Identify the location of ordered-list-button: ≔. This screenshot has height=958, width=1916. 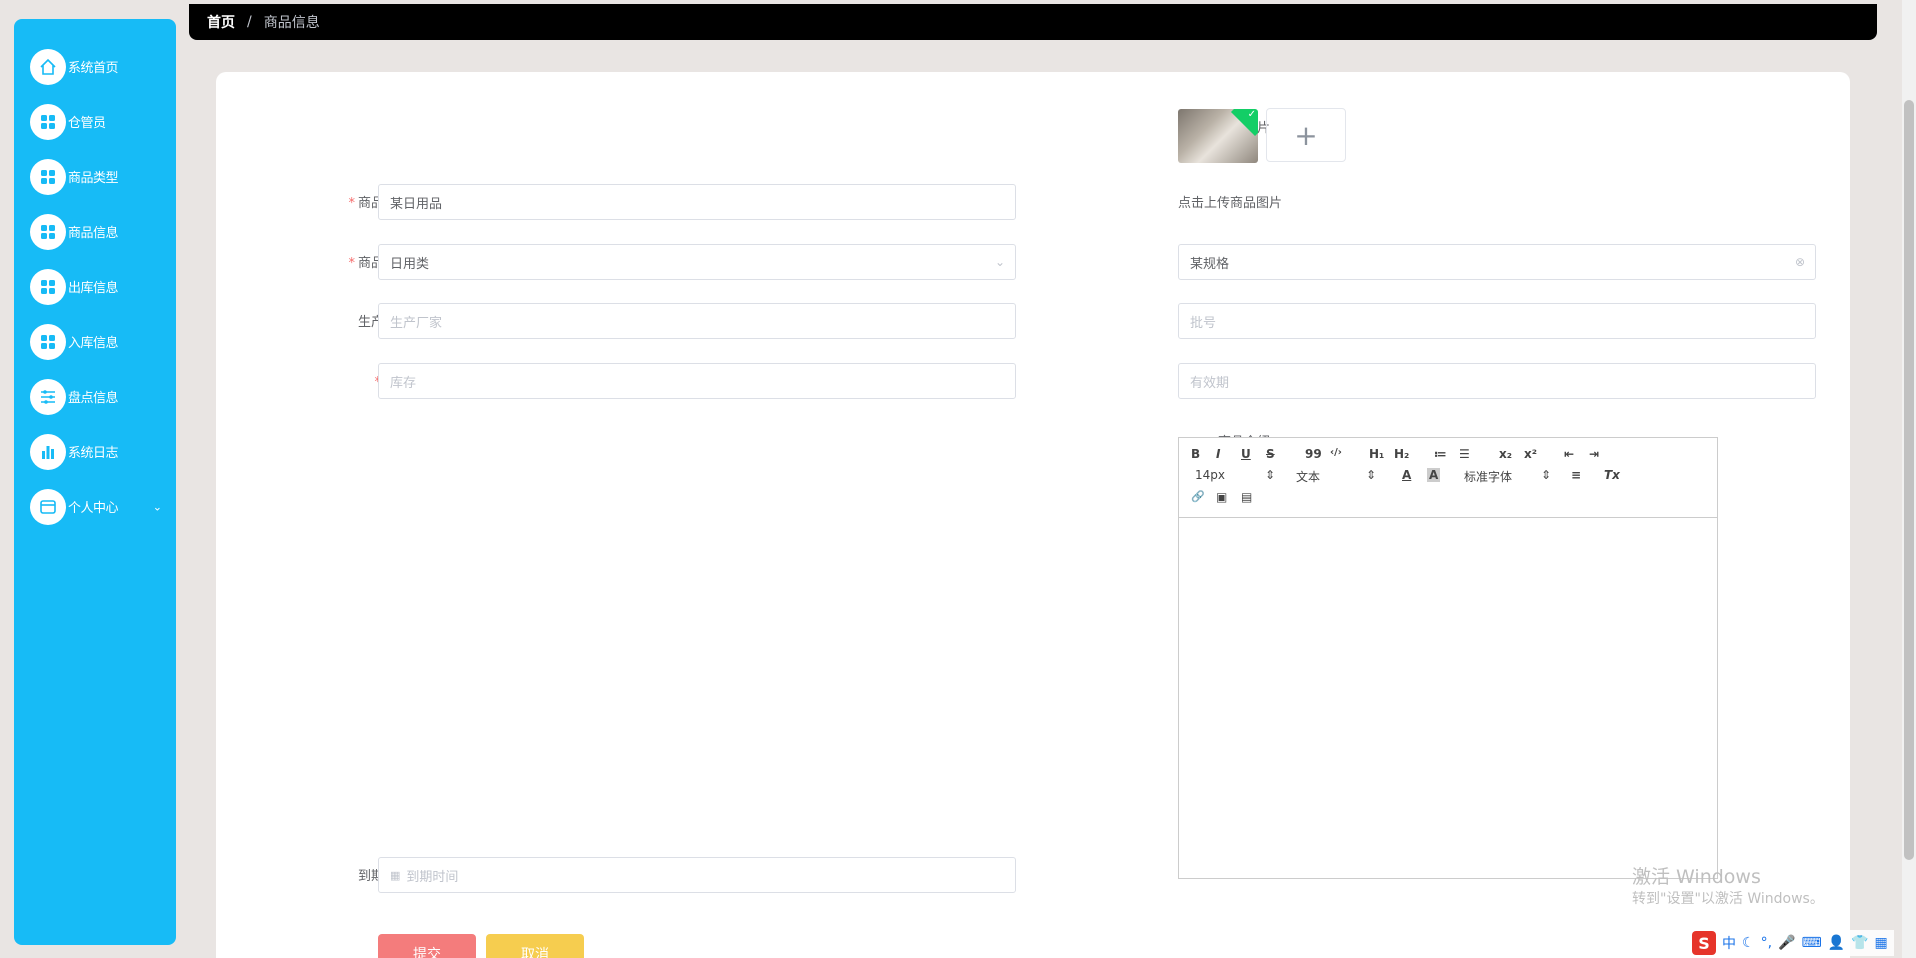
(1440, 454).